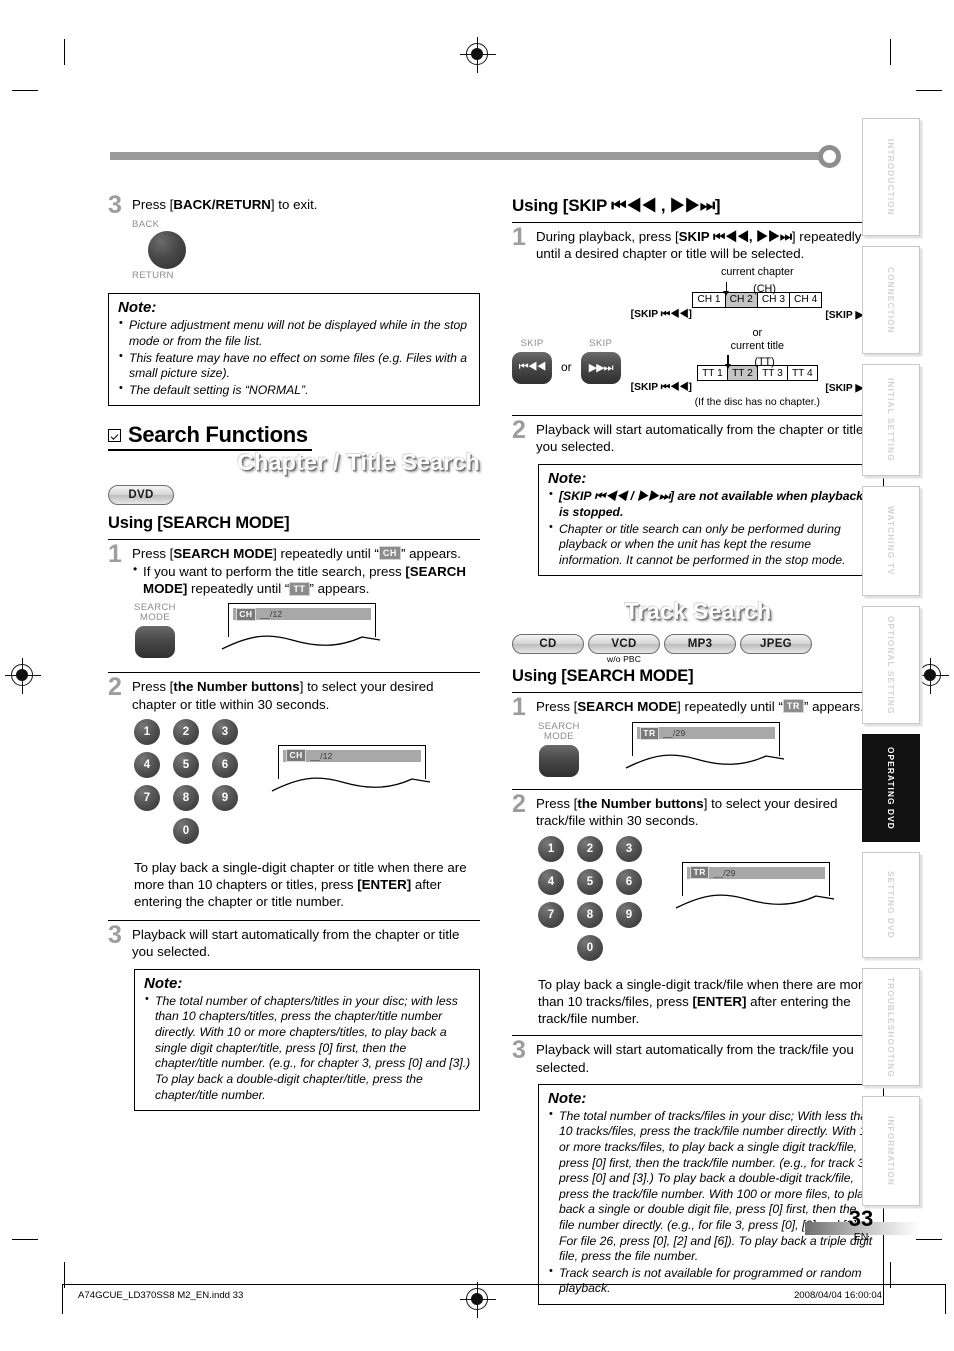 The image size is (954, 1351). I want to click on t: ] repeatedly until “, so click(326, 553).